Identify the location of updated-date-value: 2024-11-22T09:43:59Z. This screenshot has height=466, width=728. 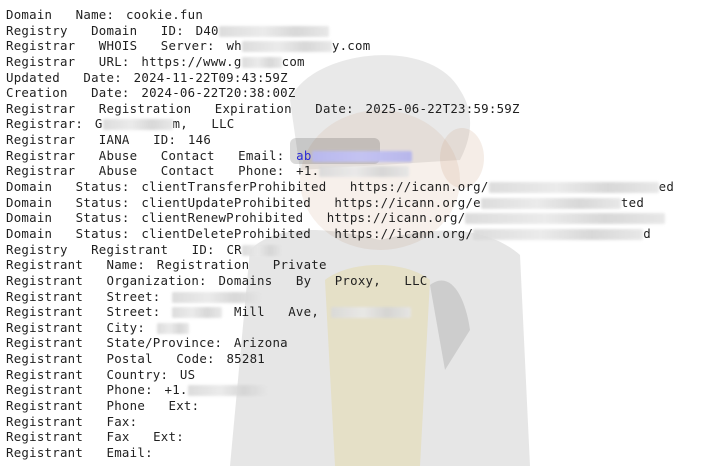
(210, 77).